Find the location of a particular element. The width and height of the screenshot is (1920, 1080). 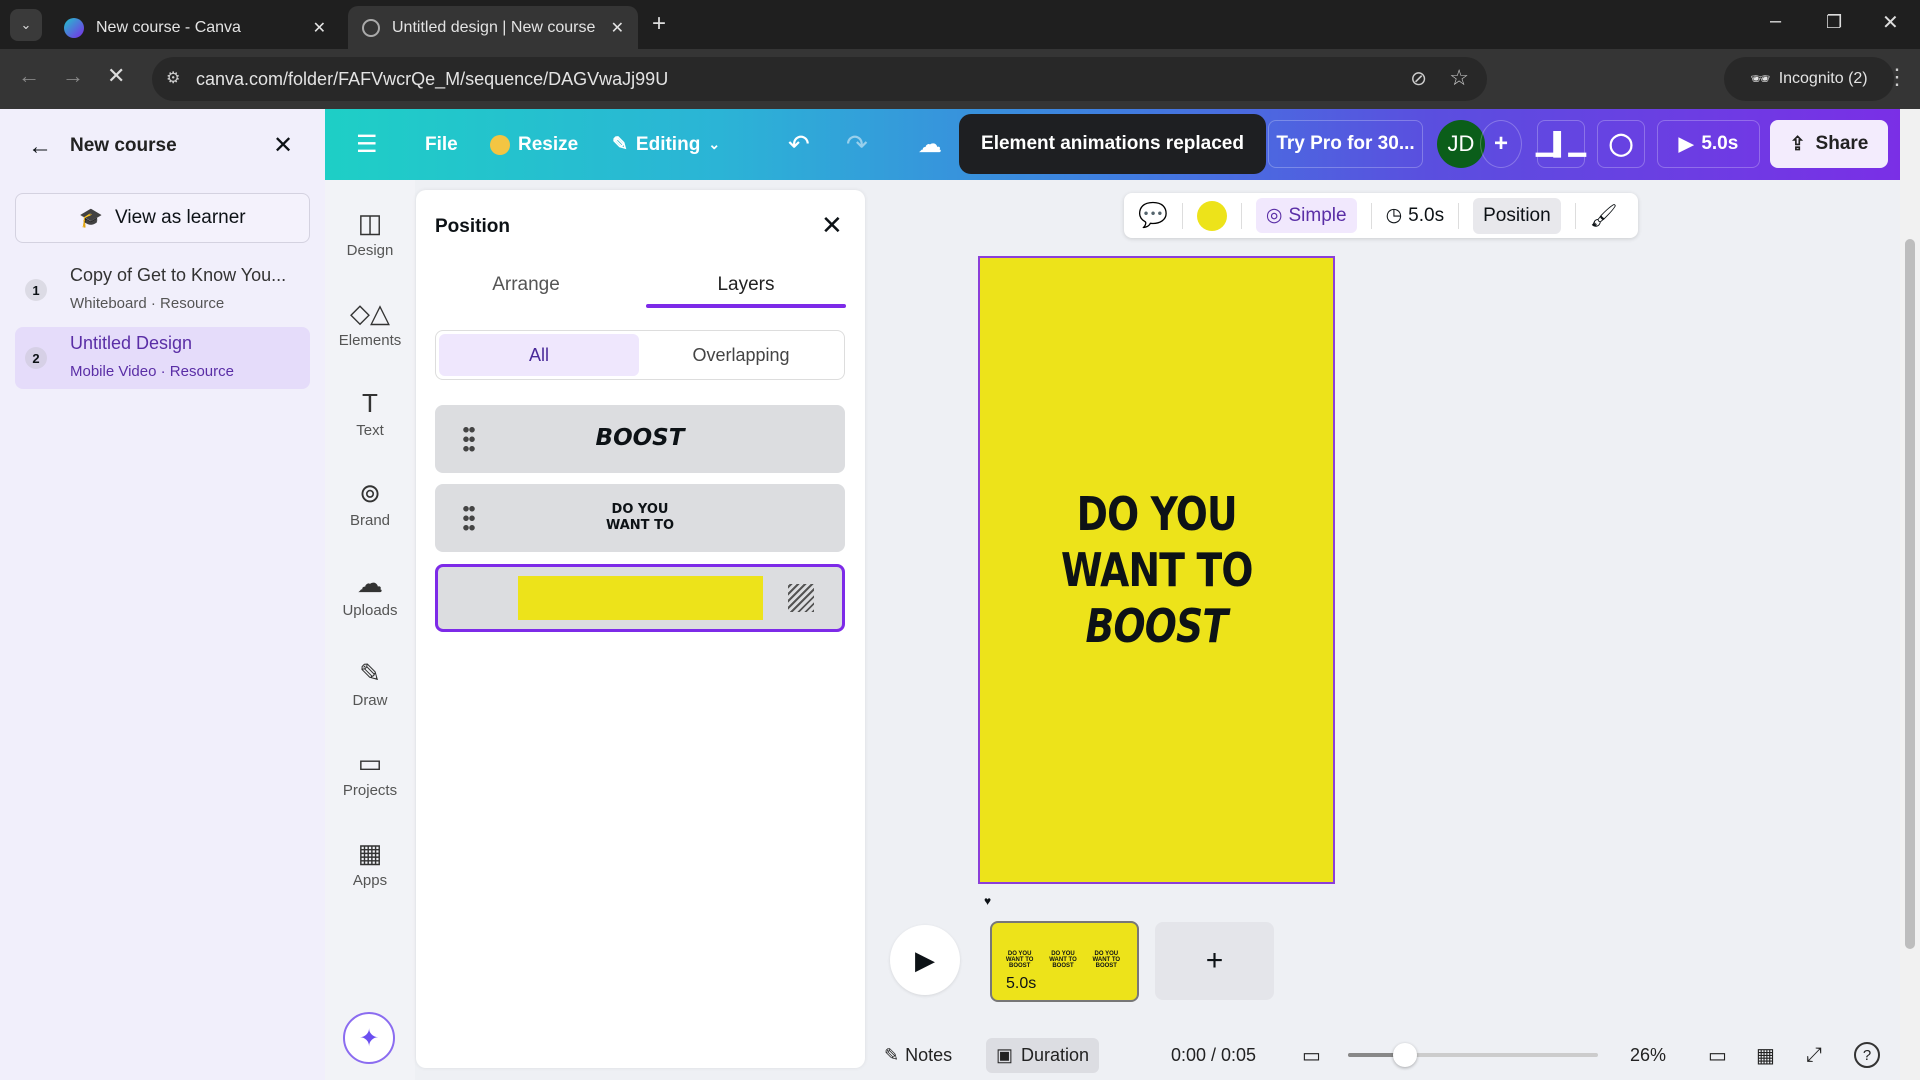

canvas-text-line: DO YOU is located at coordinates (1156, 514).